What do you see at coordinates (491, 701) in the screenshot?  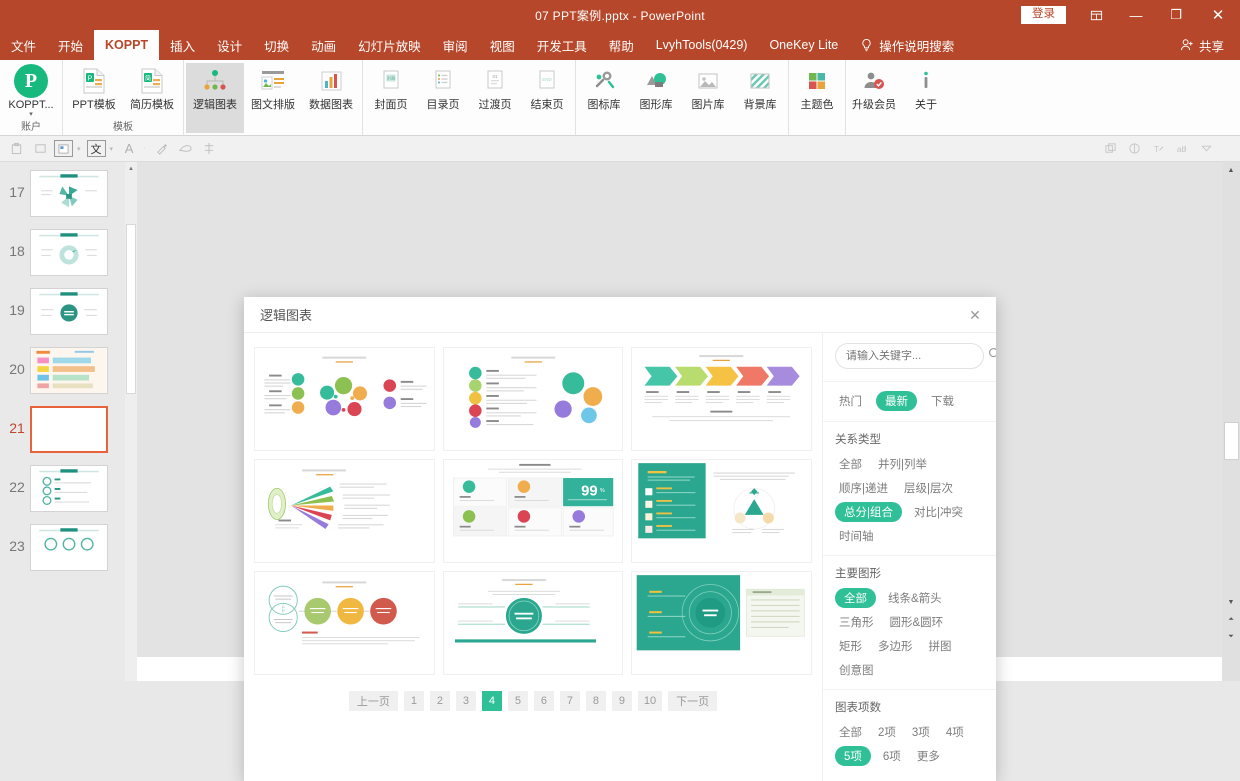 I see `pagination-page-4: 4` at bounding box center [491, 701].